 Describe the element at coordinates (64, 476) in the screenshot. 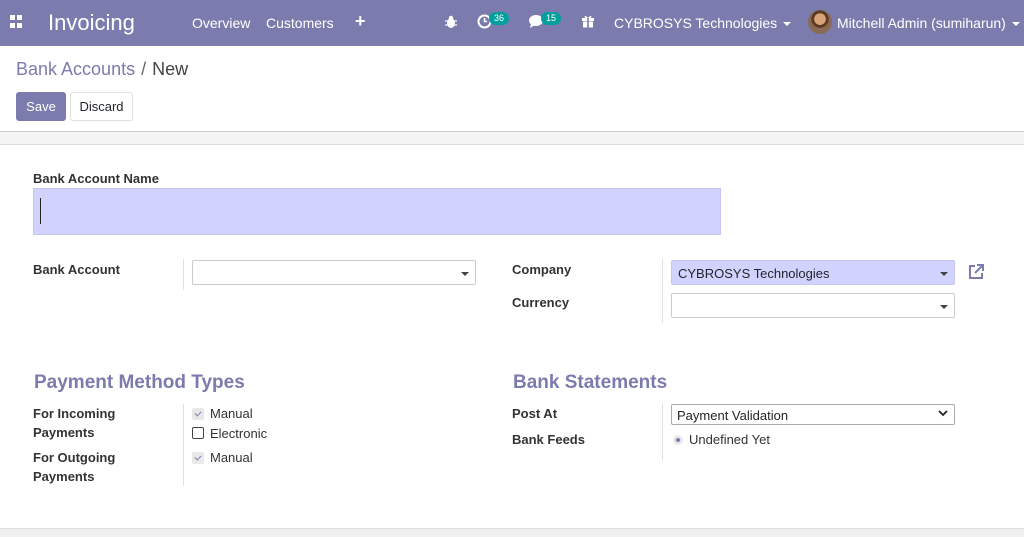

I see `outgoing-payments-label: Payments` at that location.